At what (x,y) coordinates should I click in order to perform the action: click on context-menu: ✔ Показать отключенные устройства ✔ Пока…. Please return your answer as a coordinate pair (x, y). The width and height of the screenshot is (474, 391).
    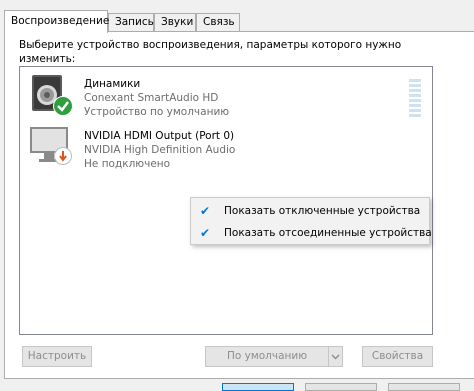
    Looking at the image, I should click on (311, 221).